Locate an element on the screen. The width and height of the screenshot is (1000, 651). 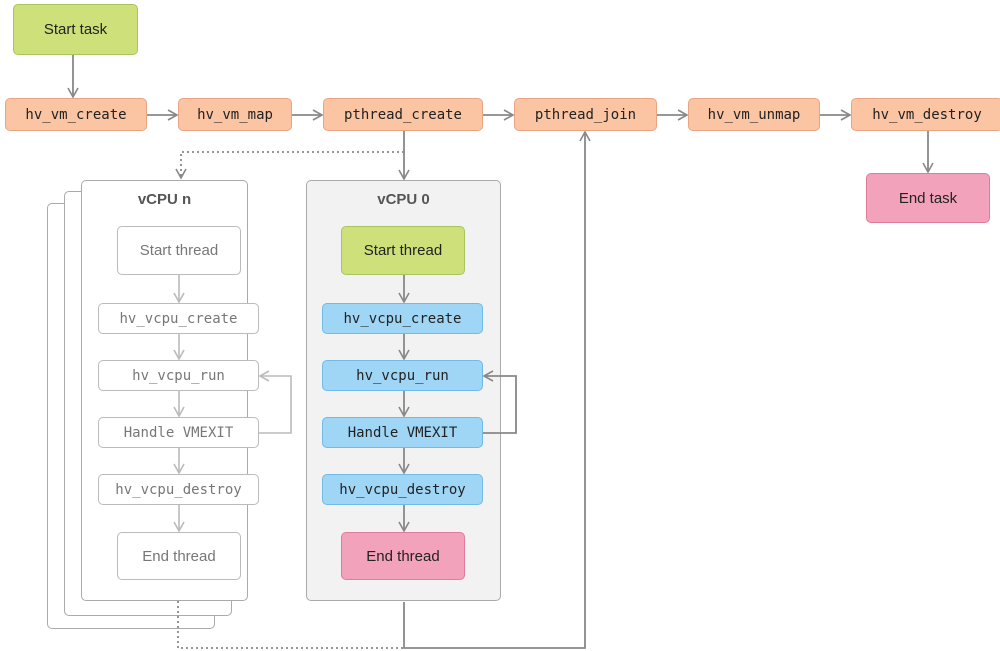
step-pthread-create: pthread_create is located at coordinates (403, 114).